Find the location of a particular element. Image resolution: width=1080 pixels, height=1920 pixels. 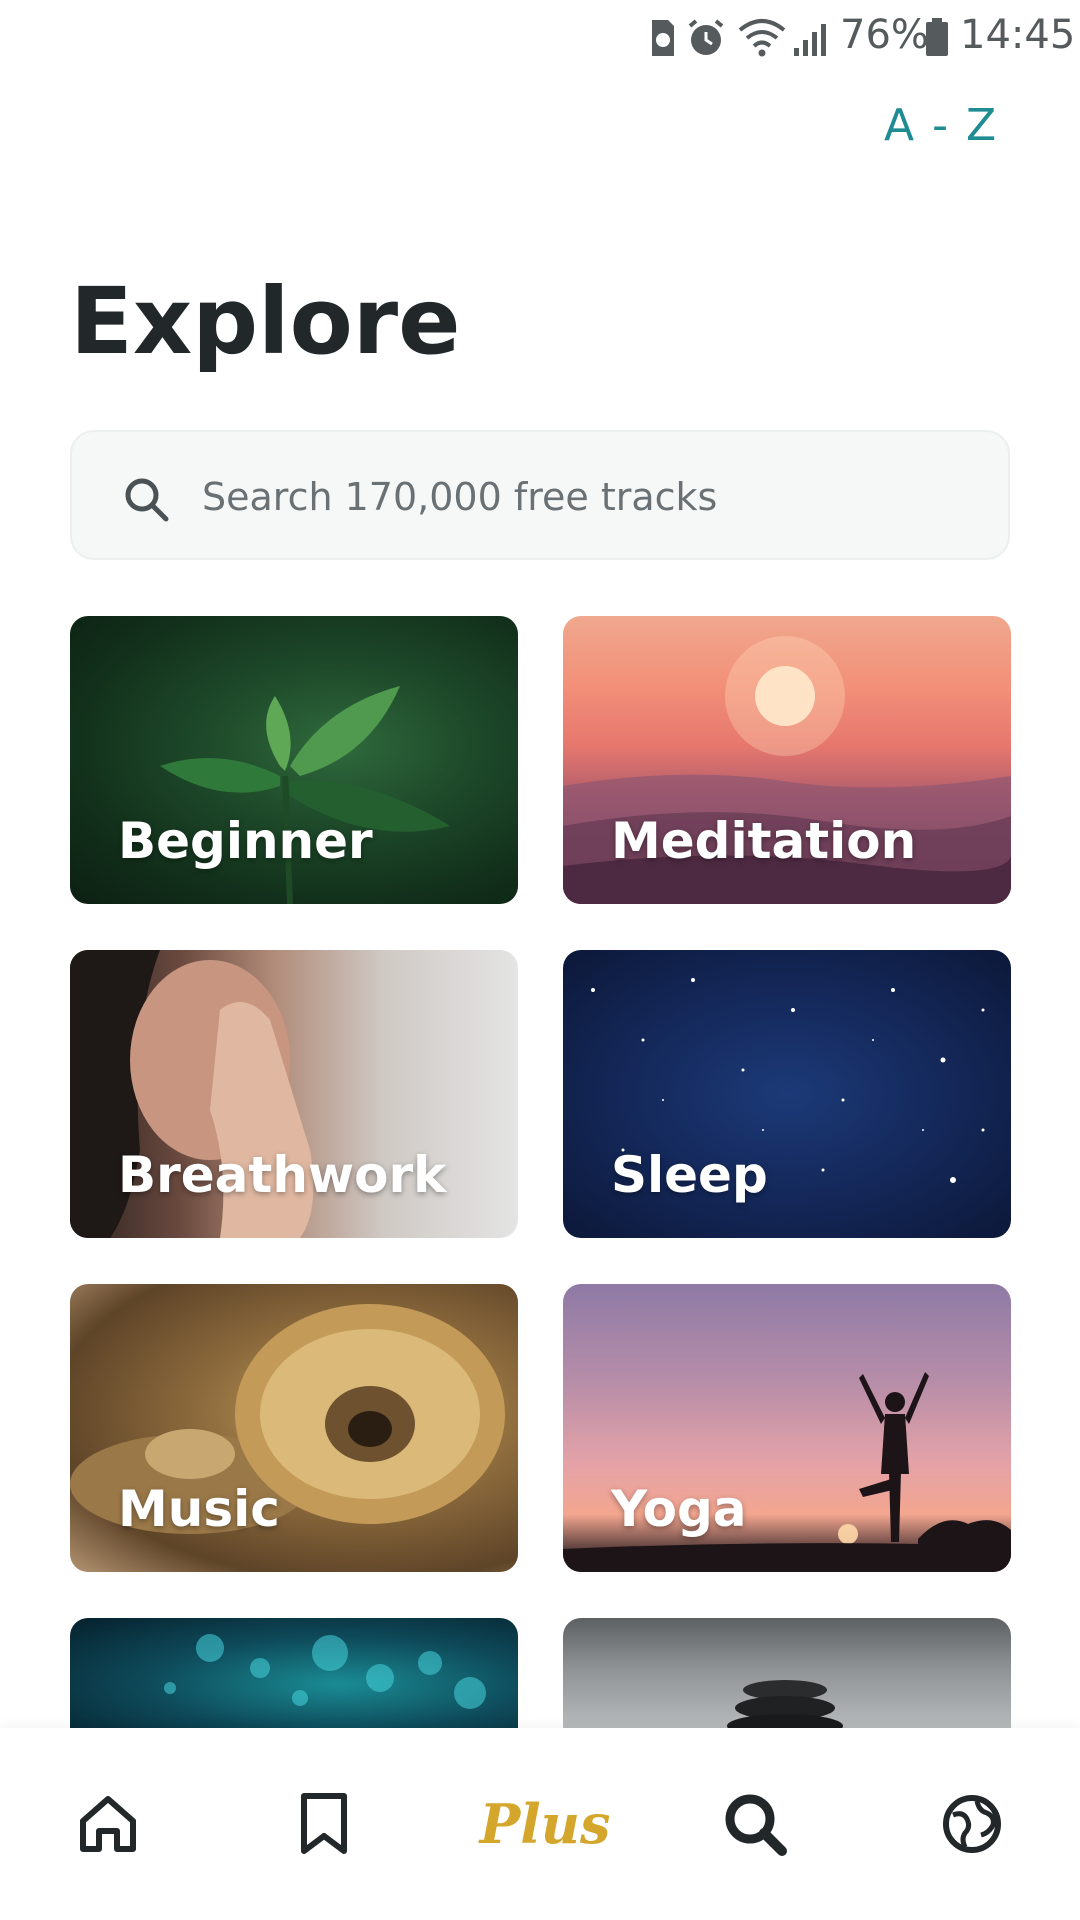

category-label: Sleep is located at coordinates (689, 1175).